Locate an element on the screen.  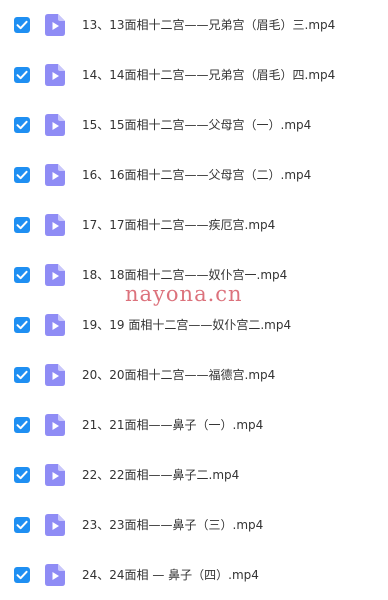
file-row: 13、13面相十二宫——兄弟宫（眉毛）三.mp4 is located at coordinates (194, 25).